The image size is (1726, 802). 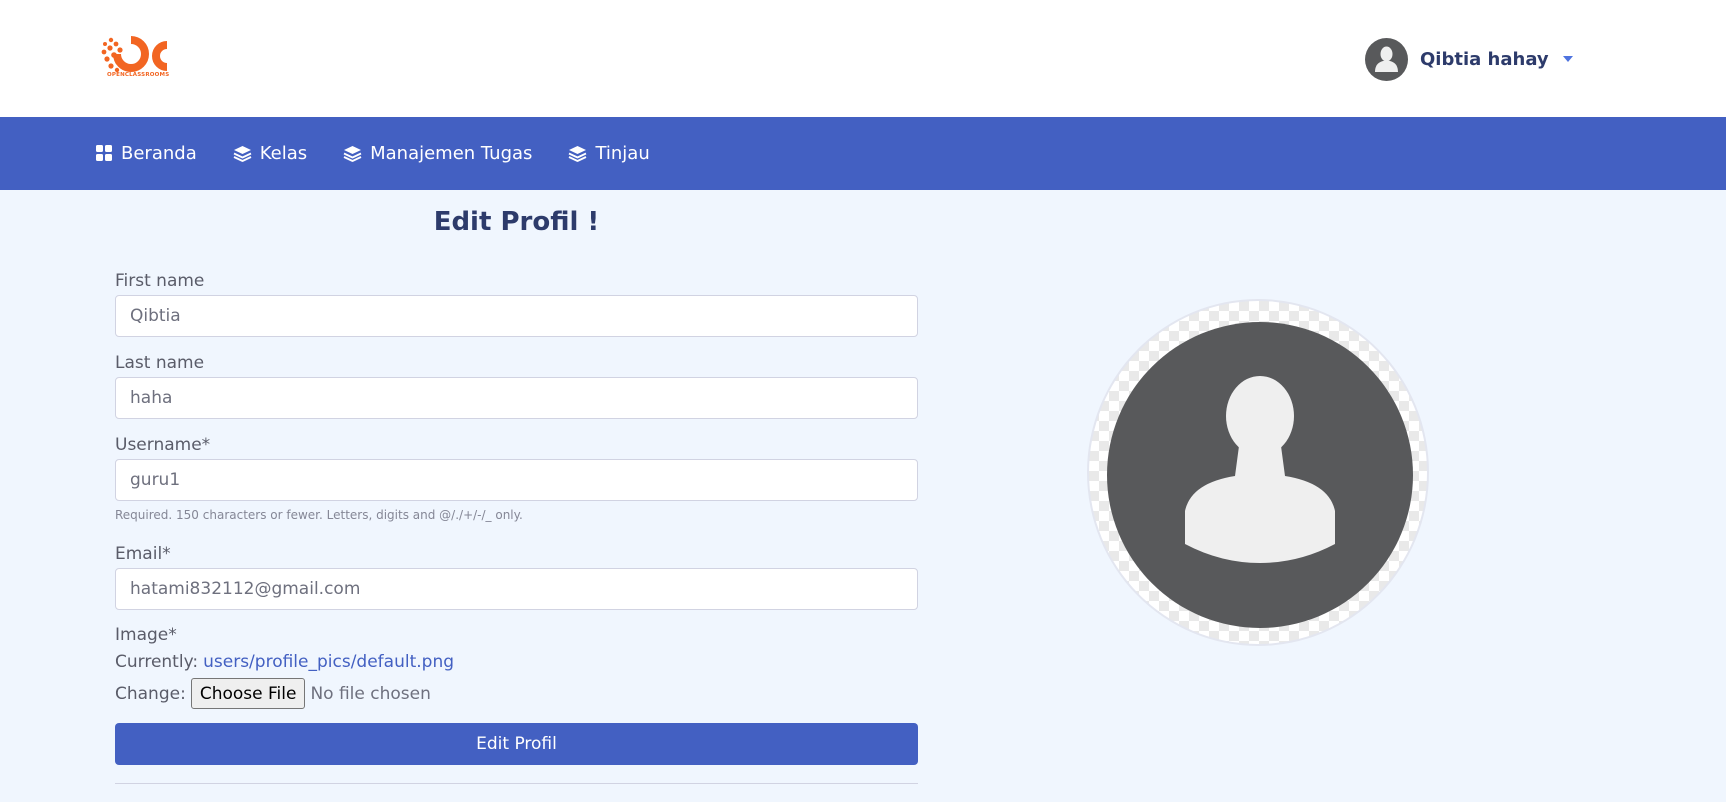 I want to click on nav-item-manajemen-tugas: Manajemen Tugas, so click(x=437, y=153).